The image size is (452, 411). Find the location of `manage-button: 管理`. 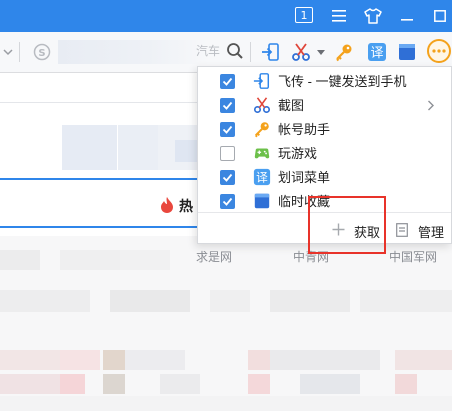

manage-button: 管理 is located at coordinates (422, 230).